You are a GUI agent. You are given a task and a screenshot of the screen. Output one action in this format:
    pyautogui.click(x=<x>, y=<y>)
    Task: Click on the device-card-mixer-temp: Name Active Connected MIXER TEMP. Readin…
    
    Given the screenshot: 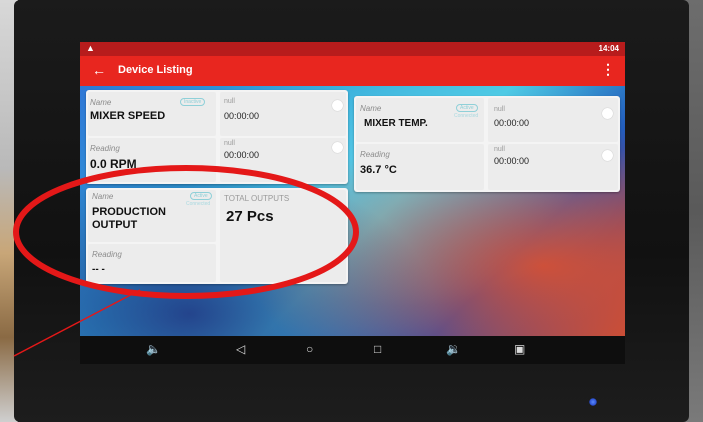 What is the action you would take?
    pyautogui.click(x=487, y=144)
    